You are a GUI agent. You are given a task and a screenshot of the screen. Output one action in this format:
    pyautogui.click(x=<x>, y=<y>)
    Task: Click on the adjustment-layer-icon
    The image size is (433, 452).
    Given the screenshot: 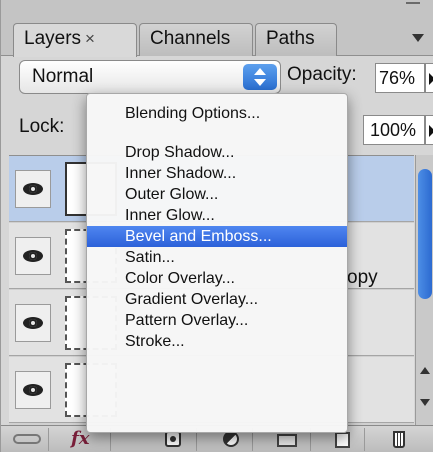 What is the action you would take?
    pyautogui.click(x=231, y=439)
    